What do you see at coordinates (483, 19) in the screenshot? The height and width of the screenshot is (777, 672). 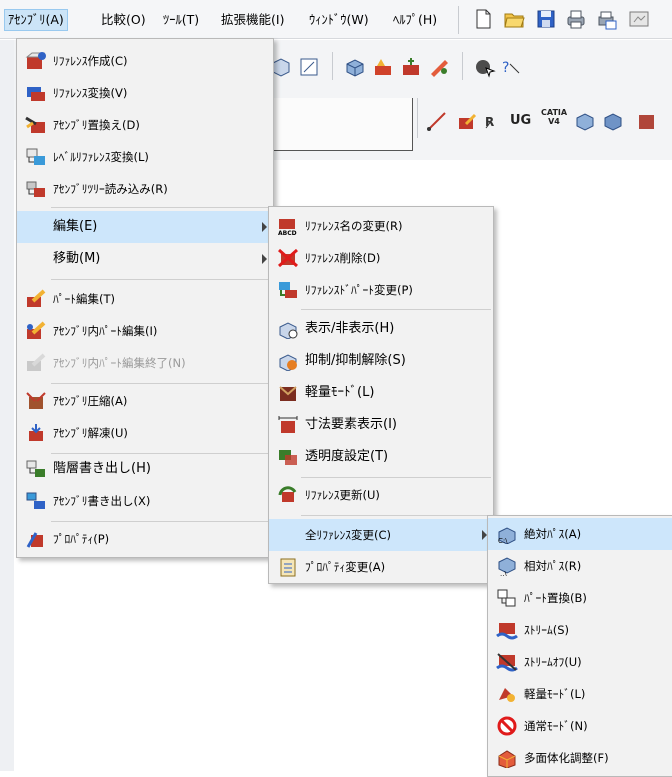 I see `new-file-icon` at bounding box center [483, 19].